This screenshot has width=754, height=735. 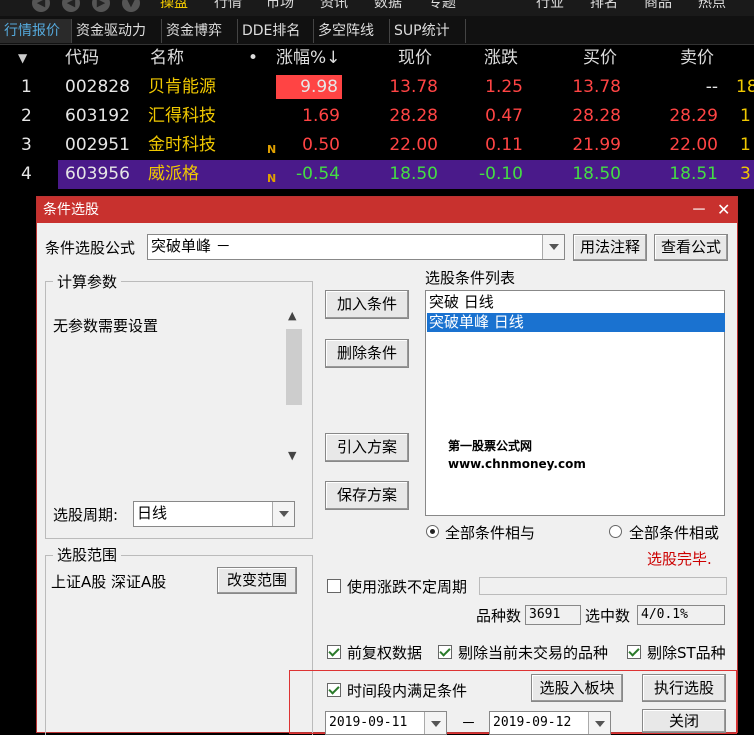 I want to click on tab-long-short: 多空阵线, so click(x=352, y=31).